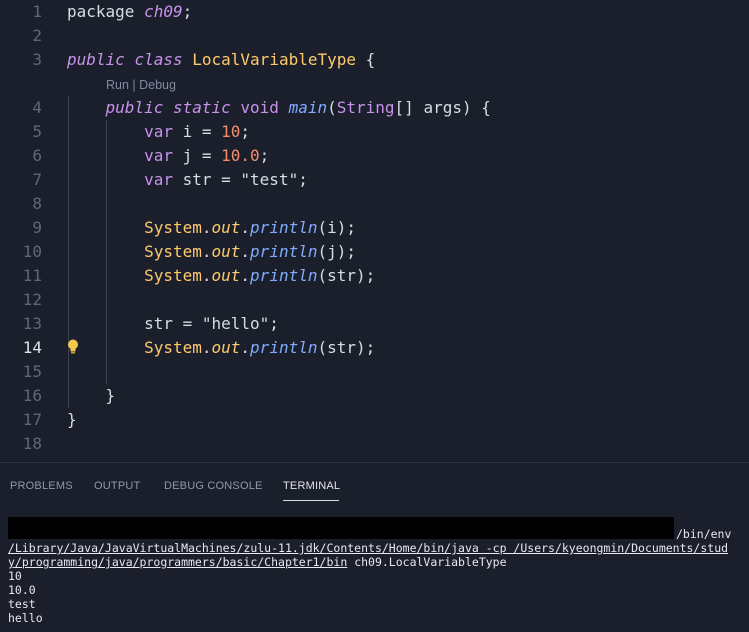 Image resolution: width=749 pixels, height=632 pixels. I want to click on code-token: main, so click(308, 107).